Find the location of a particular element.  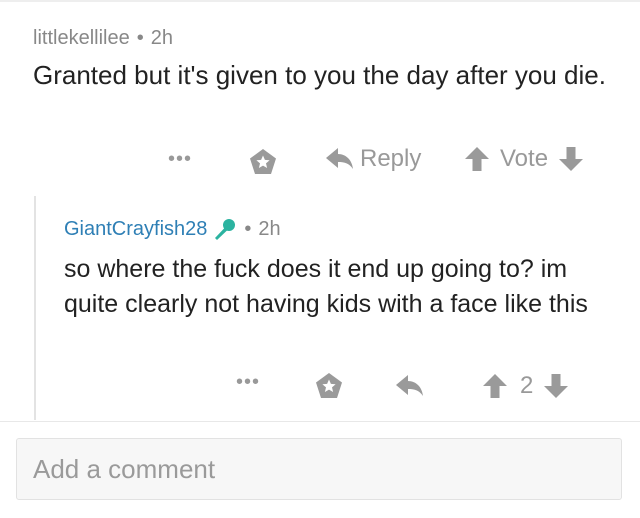

vote-control: Vote is located at coordinates (524, 159).